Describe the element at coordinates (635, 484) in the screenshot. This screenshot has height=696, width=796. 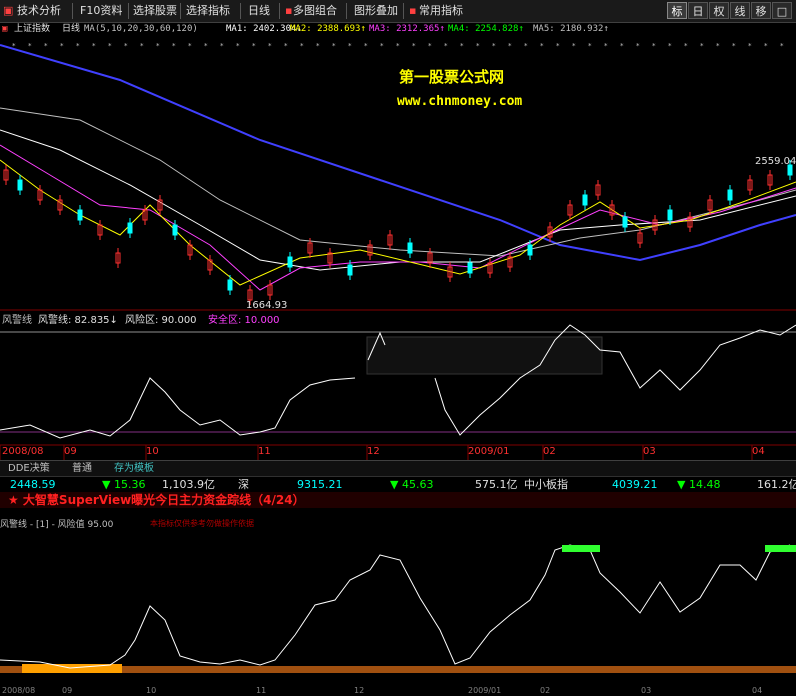
I see `sme-index-value: 4039.21` at that location.